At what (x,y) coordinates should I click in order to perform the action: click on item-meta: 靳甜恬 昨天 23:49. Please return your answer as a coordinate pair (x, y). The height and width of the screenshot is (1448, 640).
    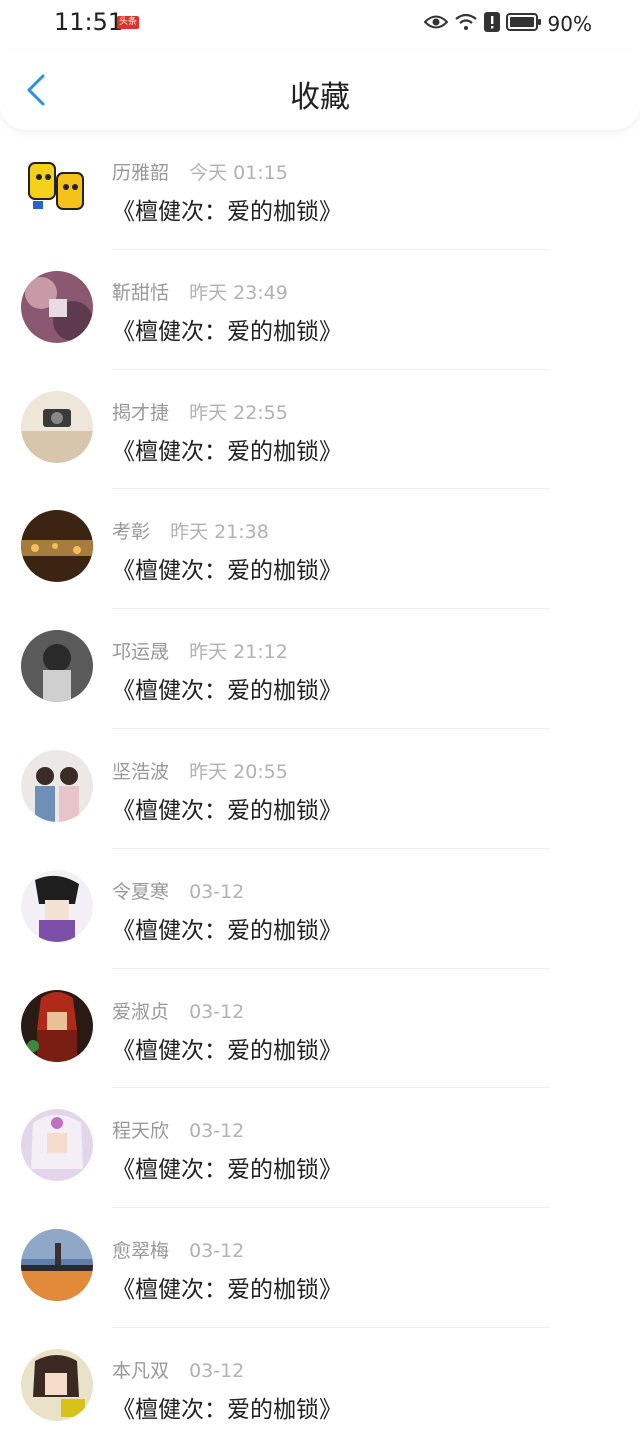
    Looking at the image, I should click on (200, 291).